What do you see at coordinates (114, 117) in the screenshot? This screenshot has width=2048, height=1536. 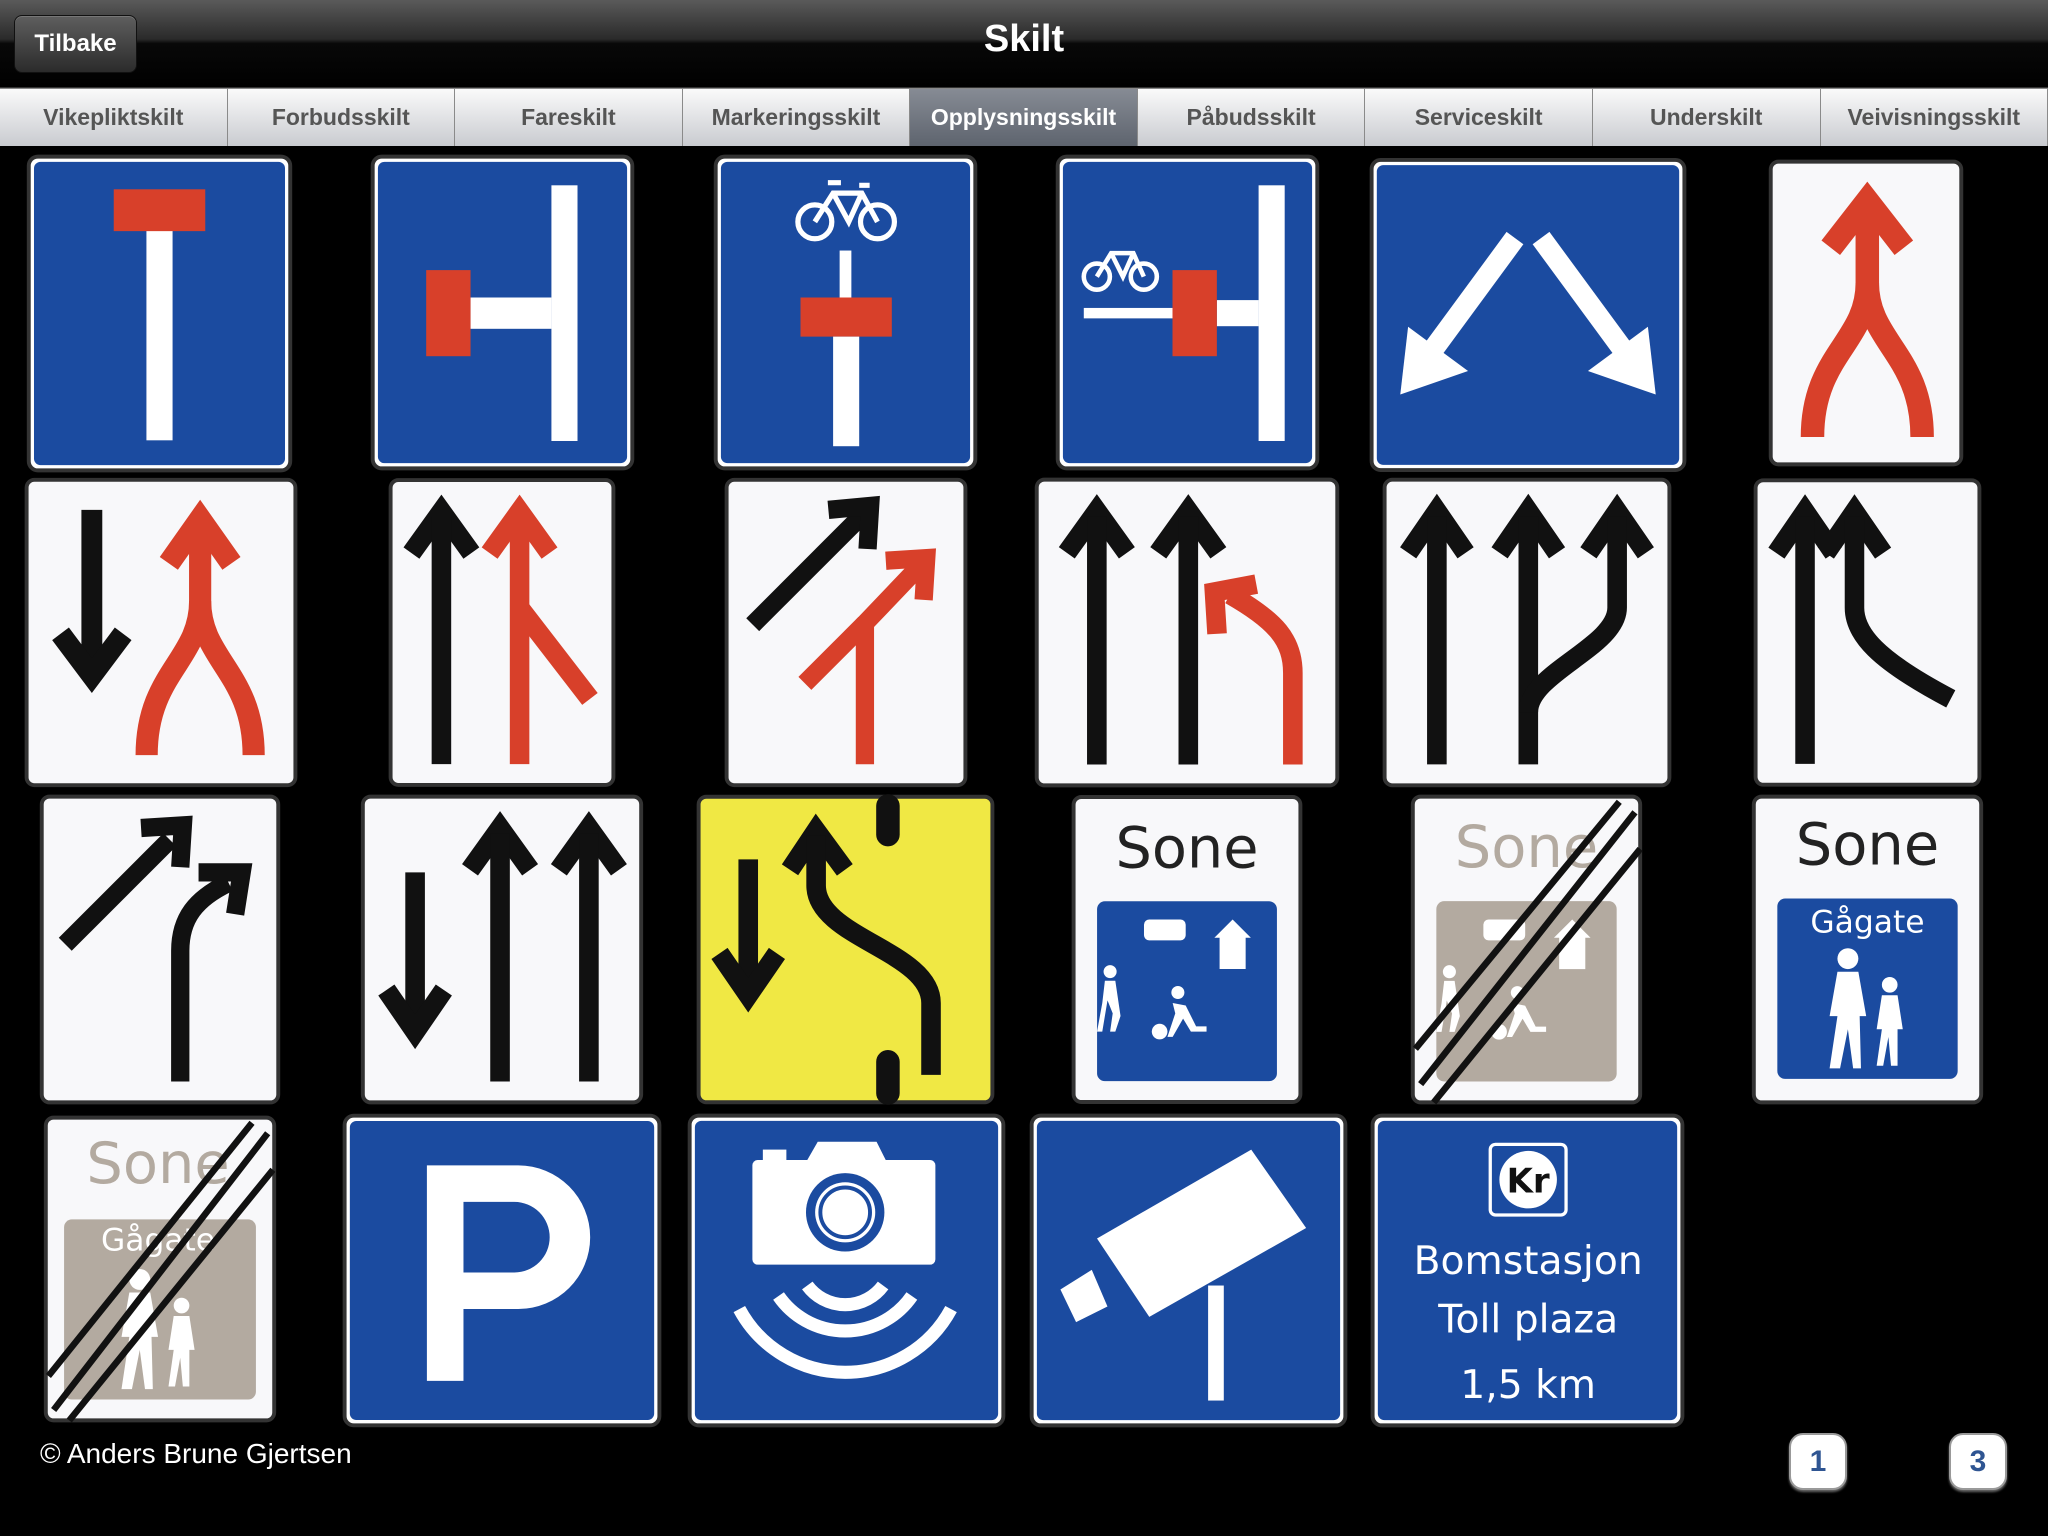 I see `tab-vikepliktskilt: Vikepliktskilt` at bounding box center [114, 117].